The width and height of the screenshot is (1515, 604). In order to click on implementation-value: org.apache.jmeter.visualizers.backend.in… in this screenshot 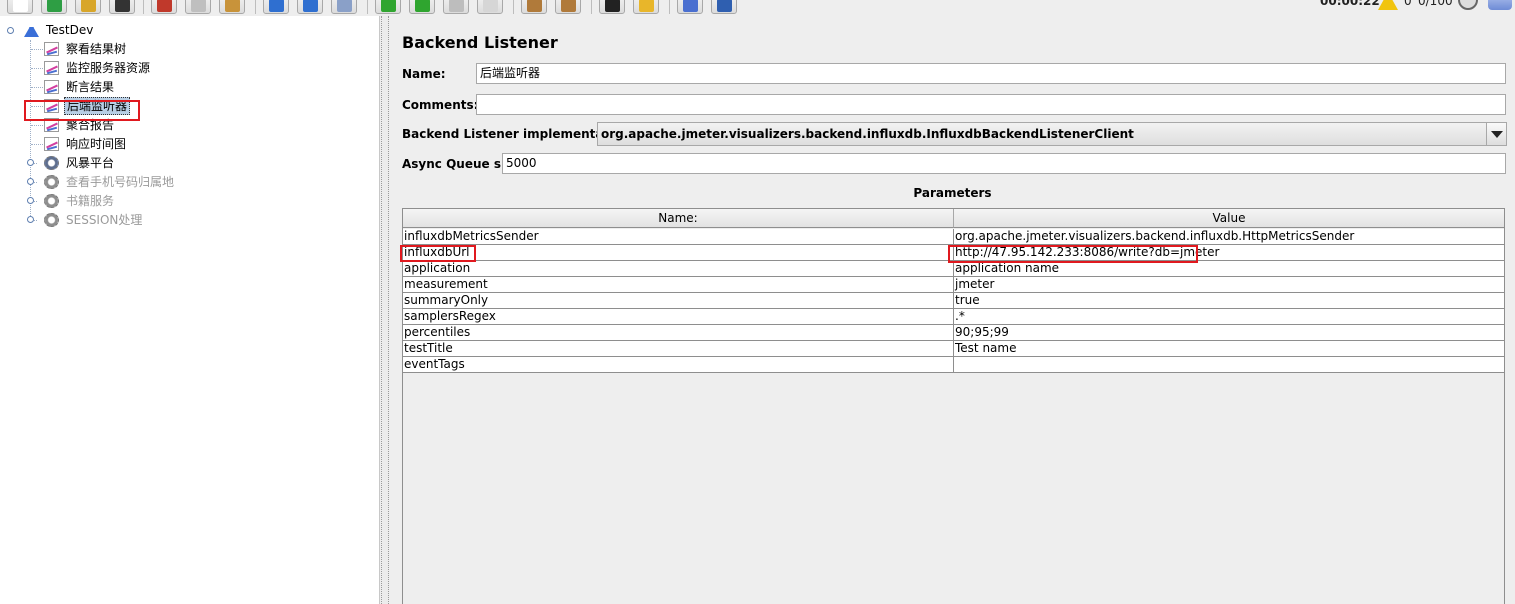, I will do `click(867, 134)`.